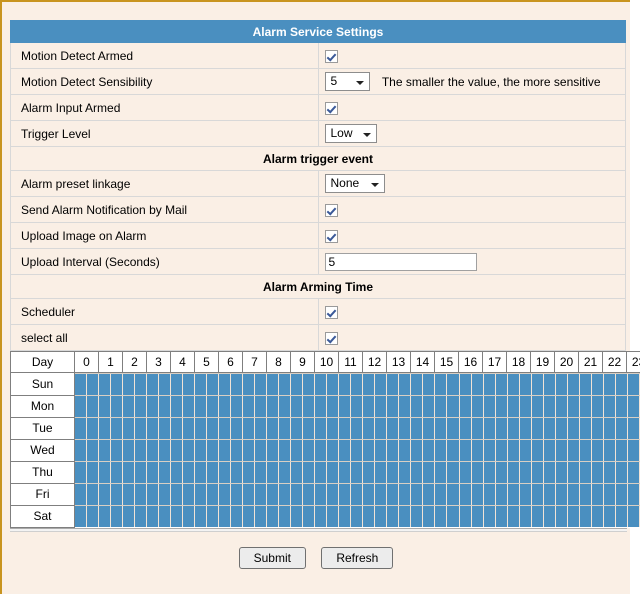 The height and width of the screenshot is (594, 640). What do you see at coordinates (331, 108) in the screenshot?
I see `alarm-input-armed-checkbox` at bounding box center [331, 108].